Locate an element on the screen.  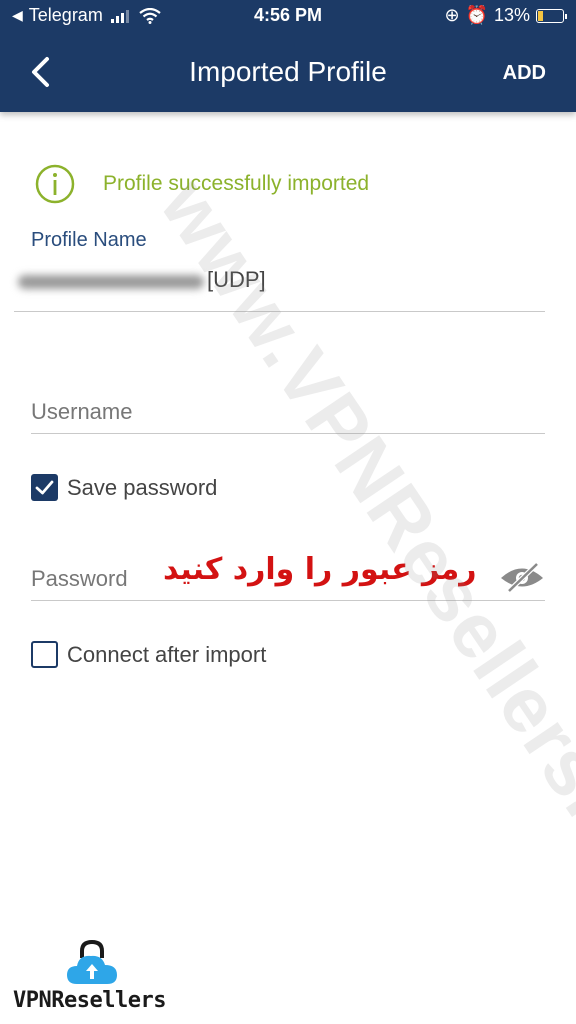
info-icon is located at coordinates (55, 184).